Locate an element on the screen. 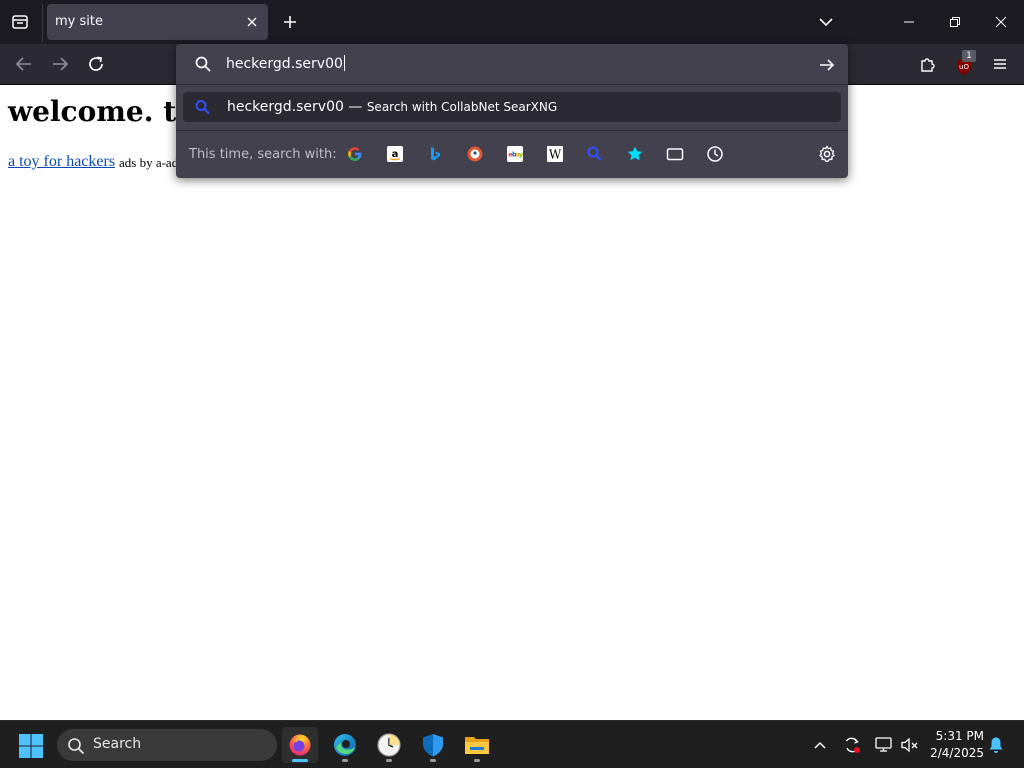 The width and height of the screenshot is (1024, 768). engine-amazon-button: a is located at coordinates (395, 154).